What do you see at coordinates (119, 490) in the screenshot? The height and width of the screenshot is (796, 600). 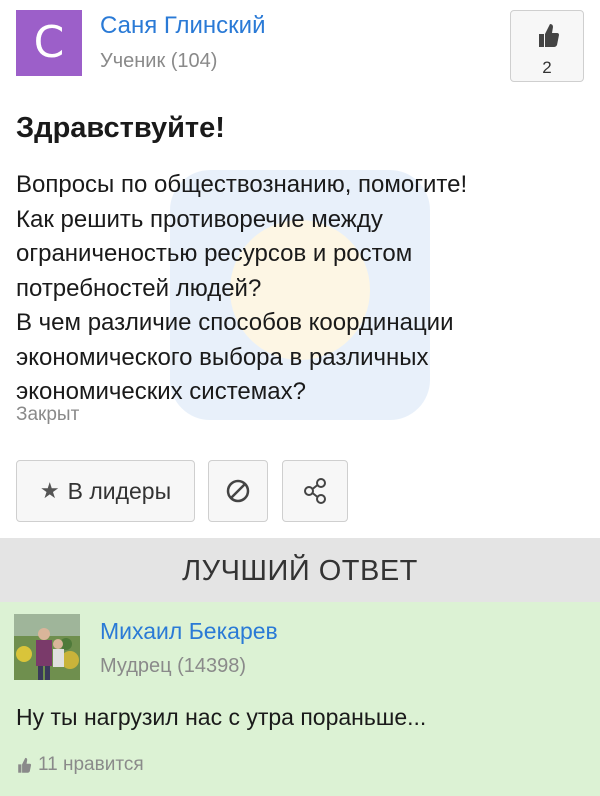 I see `to-leaders-label: В лидеры` at bounding box center [119, 490].